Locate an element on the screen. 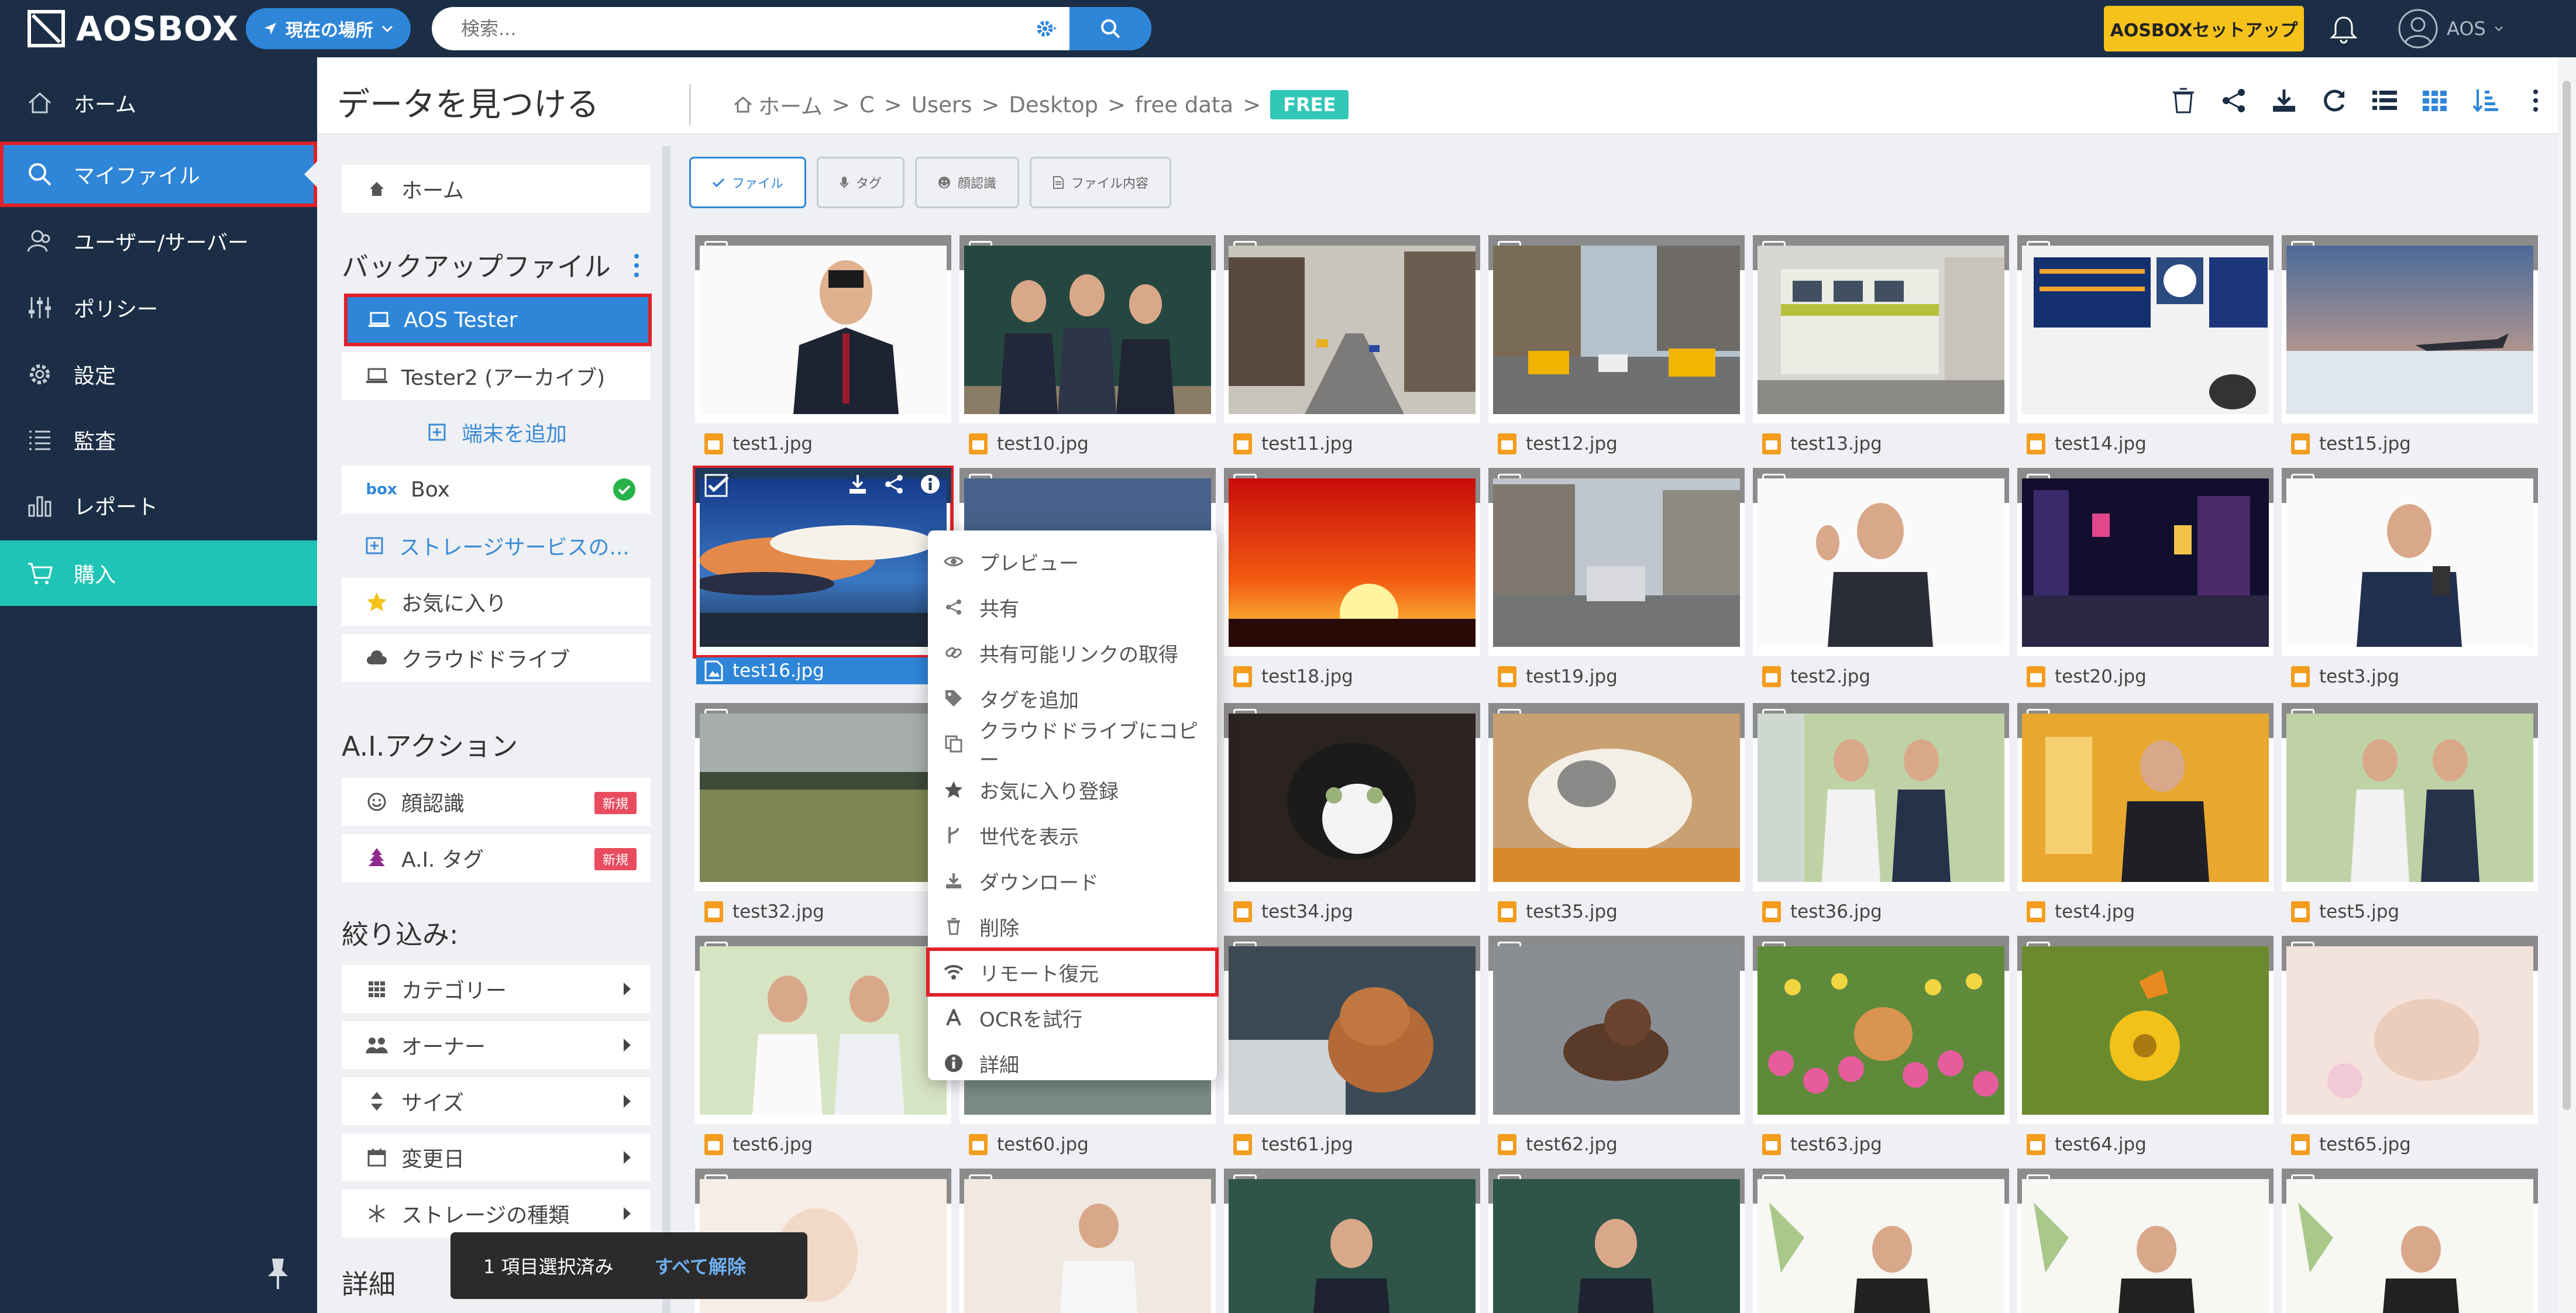  filter-category: カテゴリー is located at coordinates (497, 989).